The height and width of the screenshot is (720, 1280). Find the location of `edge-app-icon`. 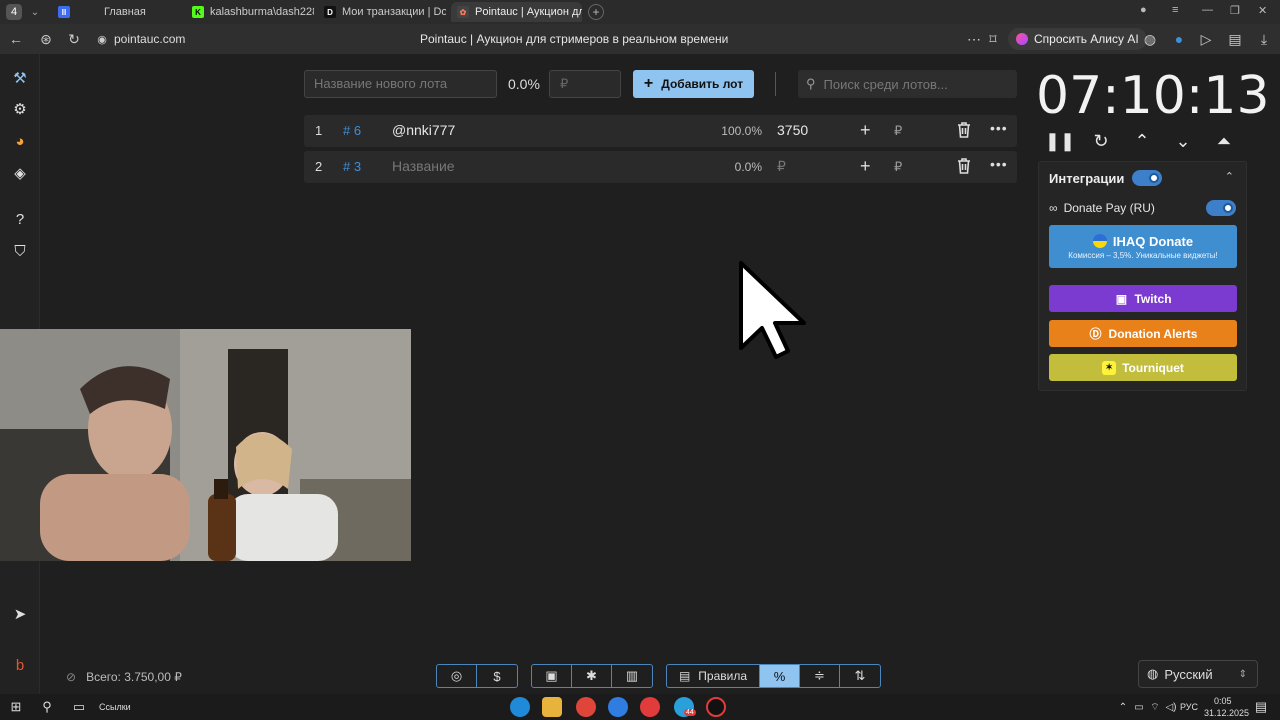

edge-app-icon is located at coordinates (520, 707).